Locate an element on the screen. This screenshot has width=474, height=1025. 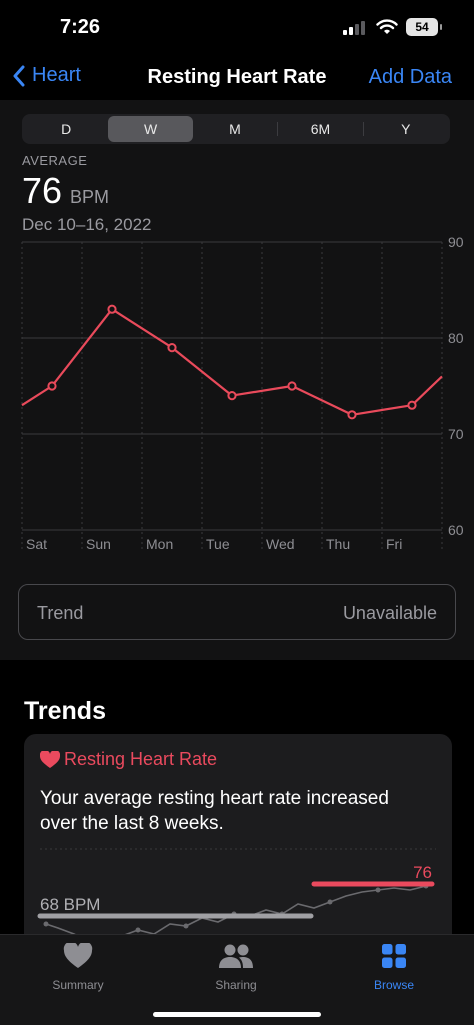
average-number: 76 is located at coordinates (42, 190).